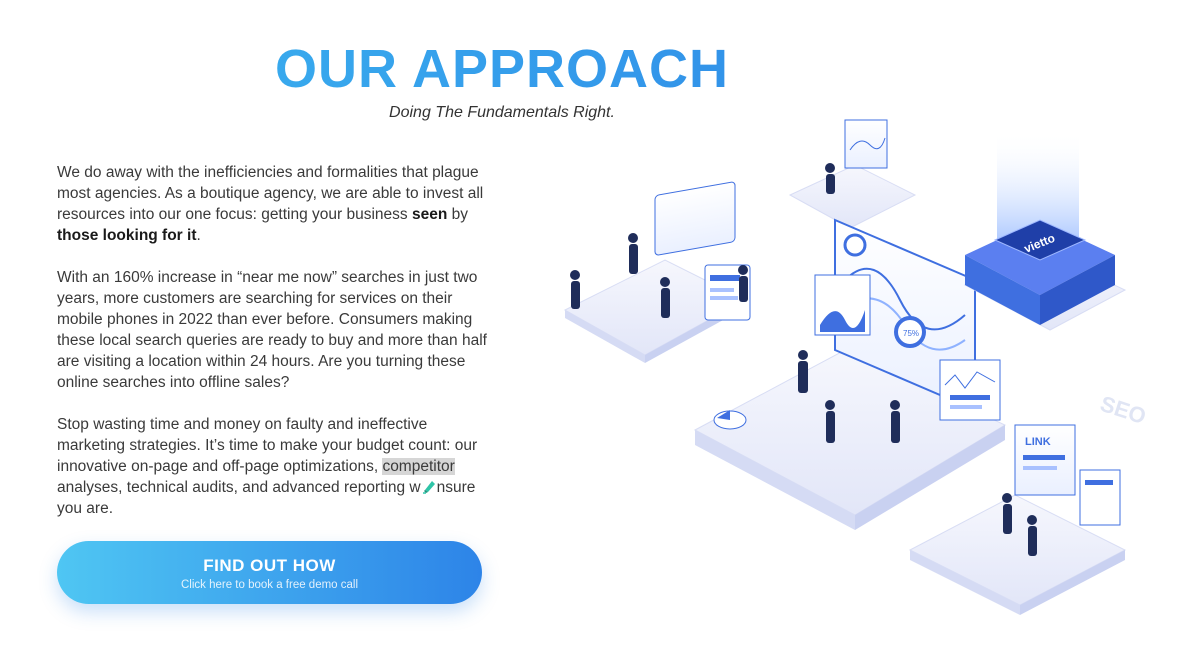 This screenshot has width=1200, height=671. What do you see at coordinates (418, 466) in the screenshot?
I see `highlighted-word: competitor` at bounding box center [418, 466].